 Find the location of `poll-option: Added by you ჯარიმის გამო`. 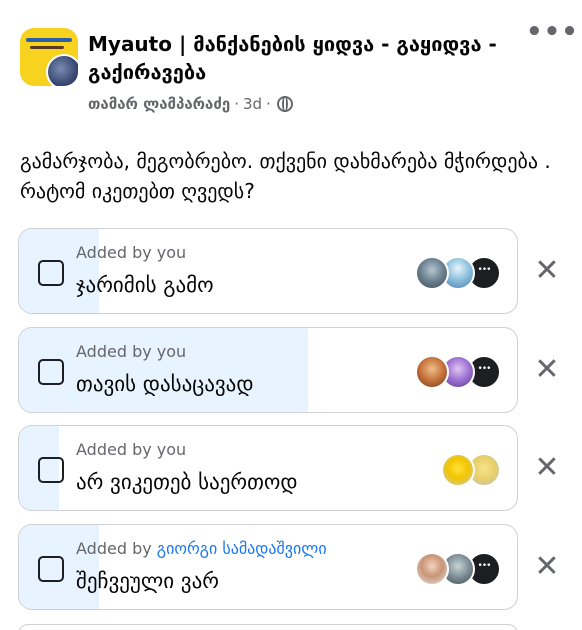

poll-option: Added by you ჯარიმის გამო is located at coordinates (268, 271).